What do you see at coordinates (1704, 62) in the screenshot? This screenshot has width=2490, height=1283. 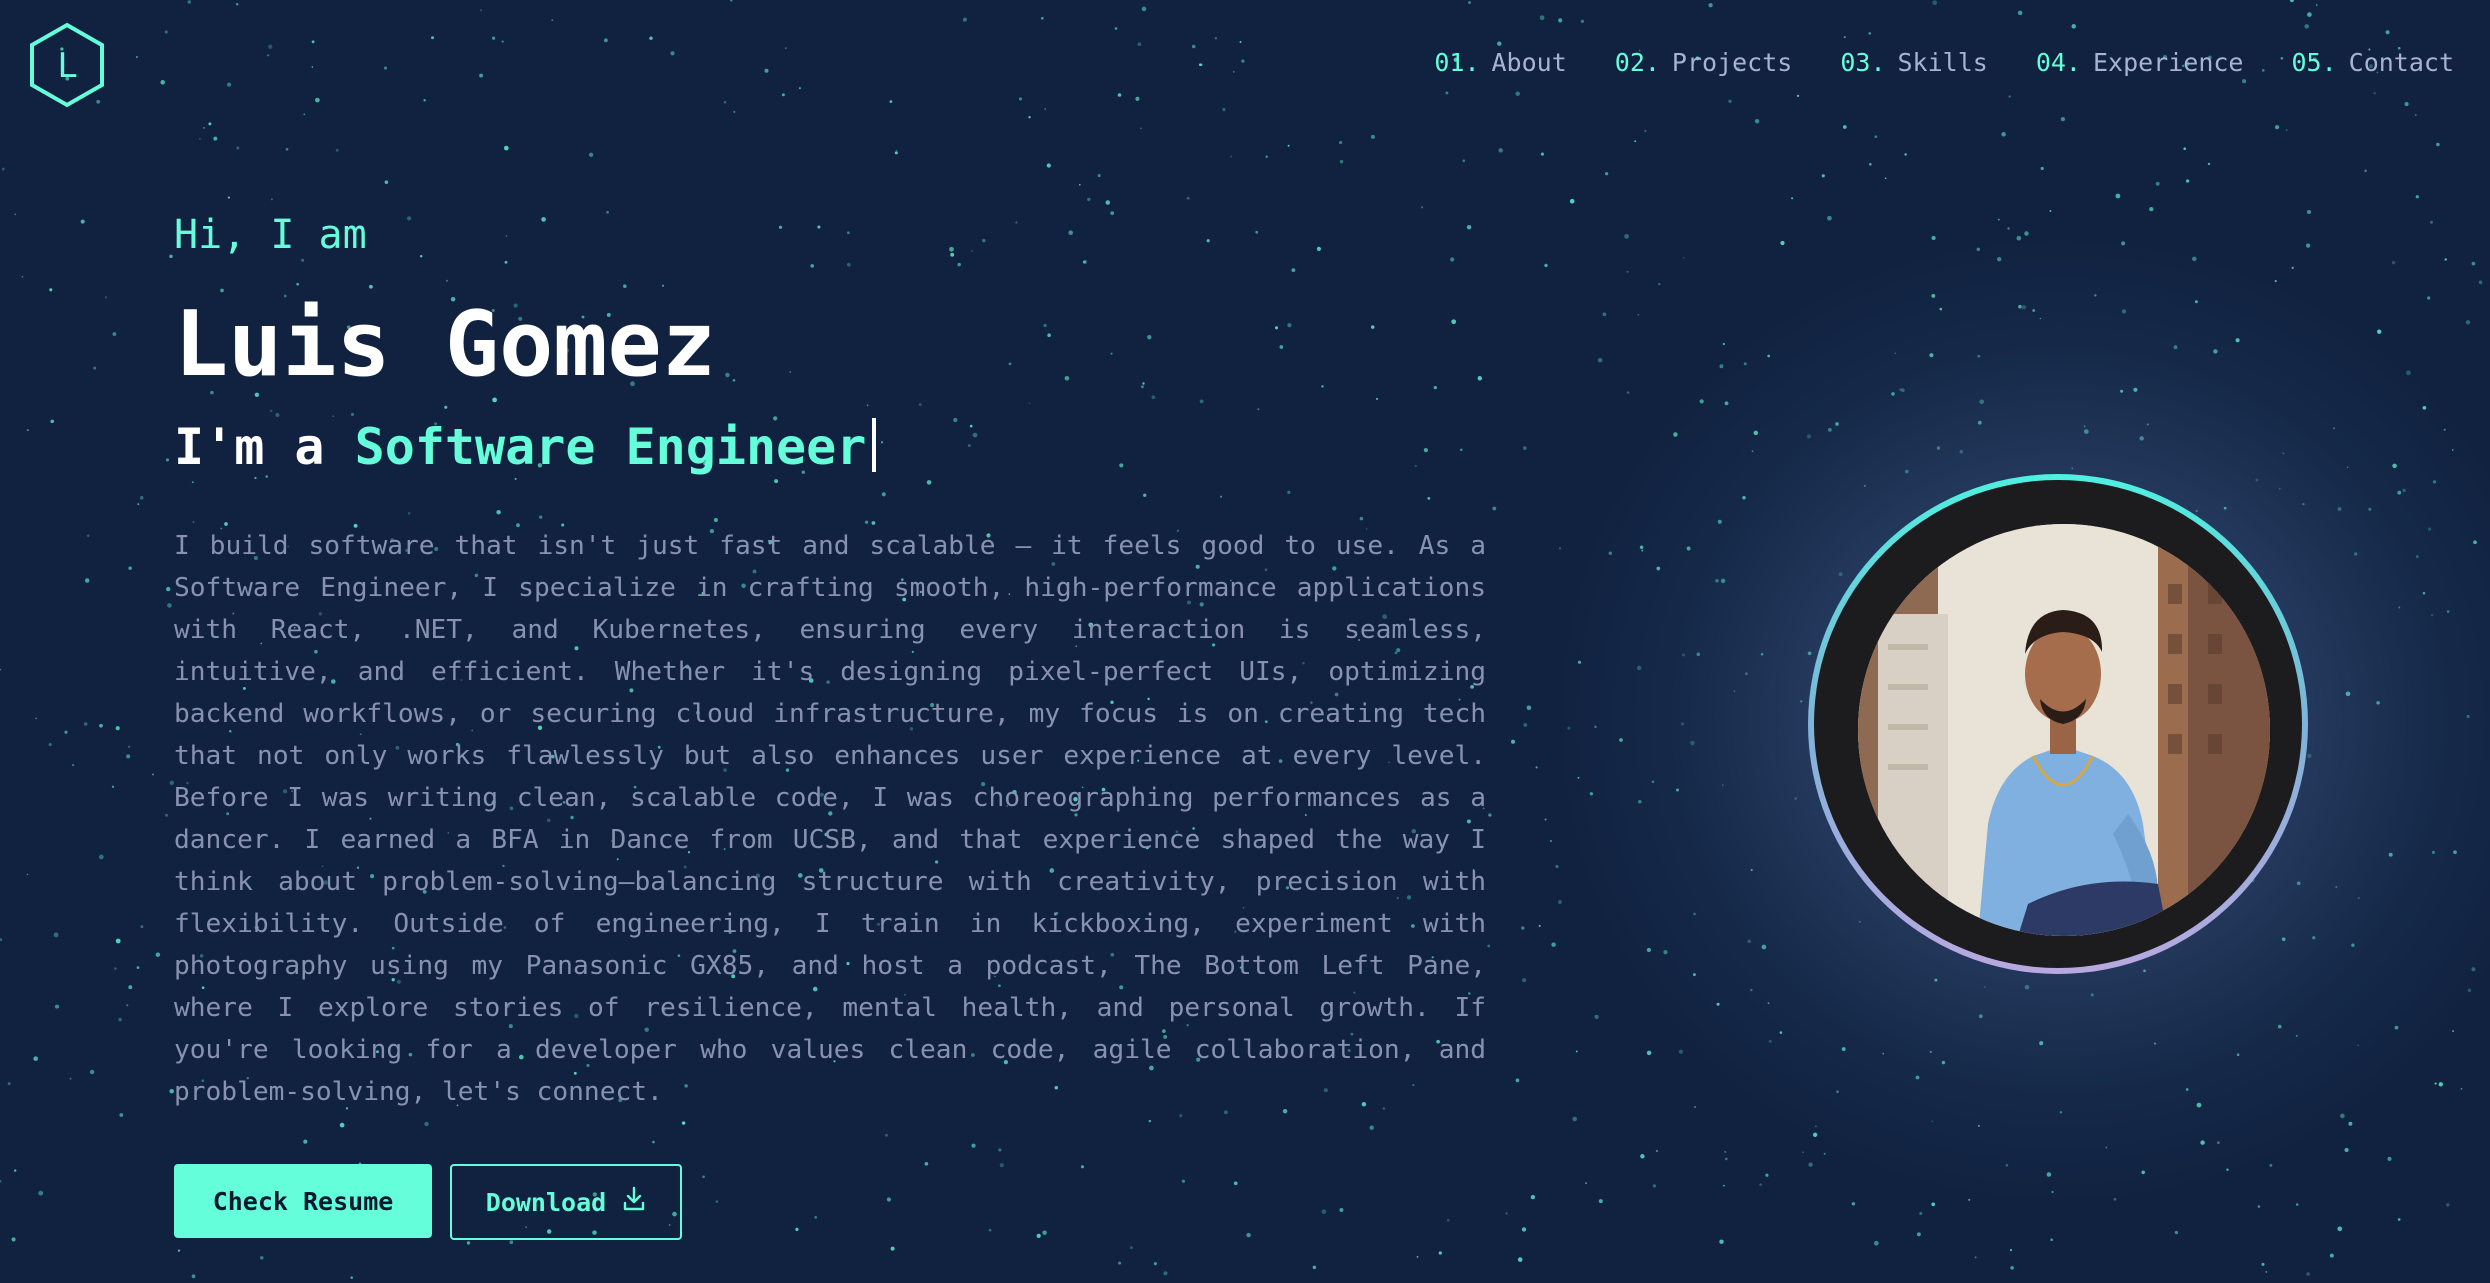 I see `nav-item-projects: 02. Projects` at bounding box center [1704, 62].